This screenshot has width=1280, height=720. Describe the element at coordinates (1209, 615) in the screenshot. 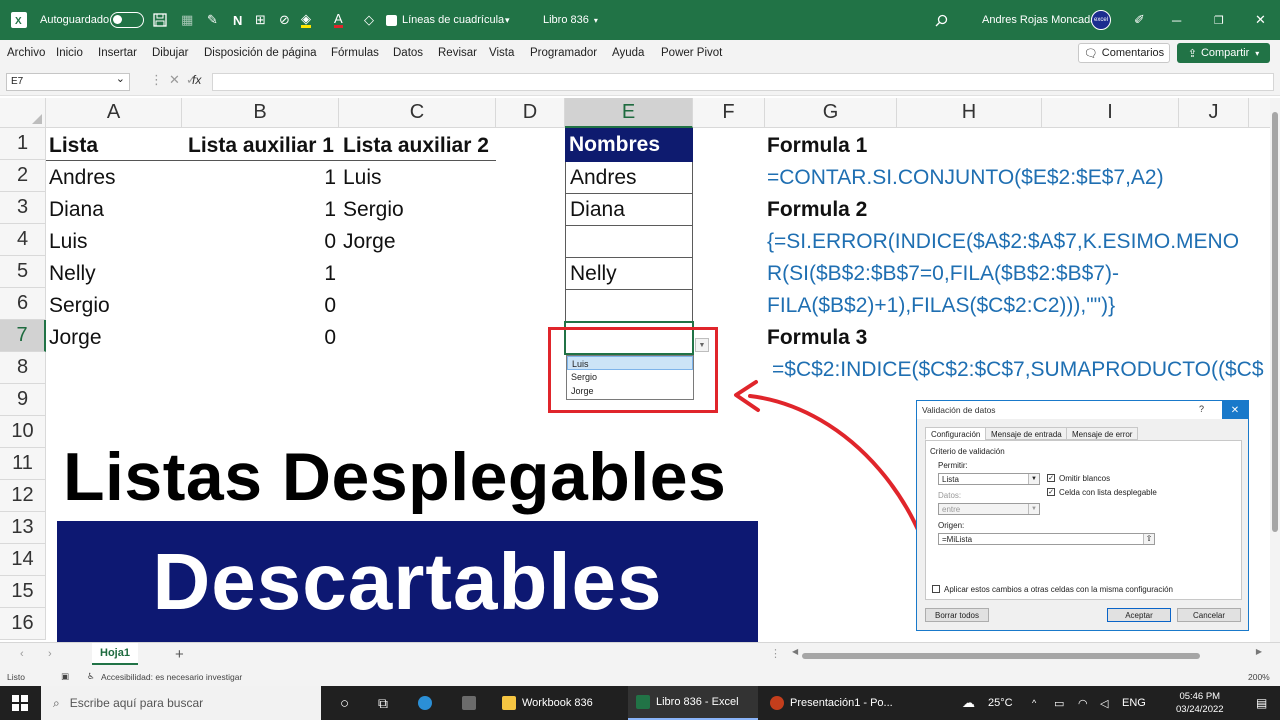

I see `cancel-button: Cancelar` at that location.